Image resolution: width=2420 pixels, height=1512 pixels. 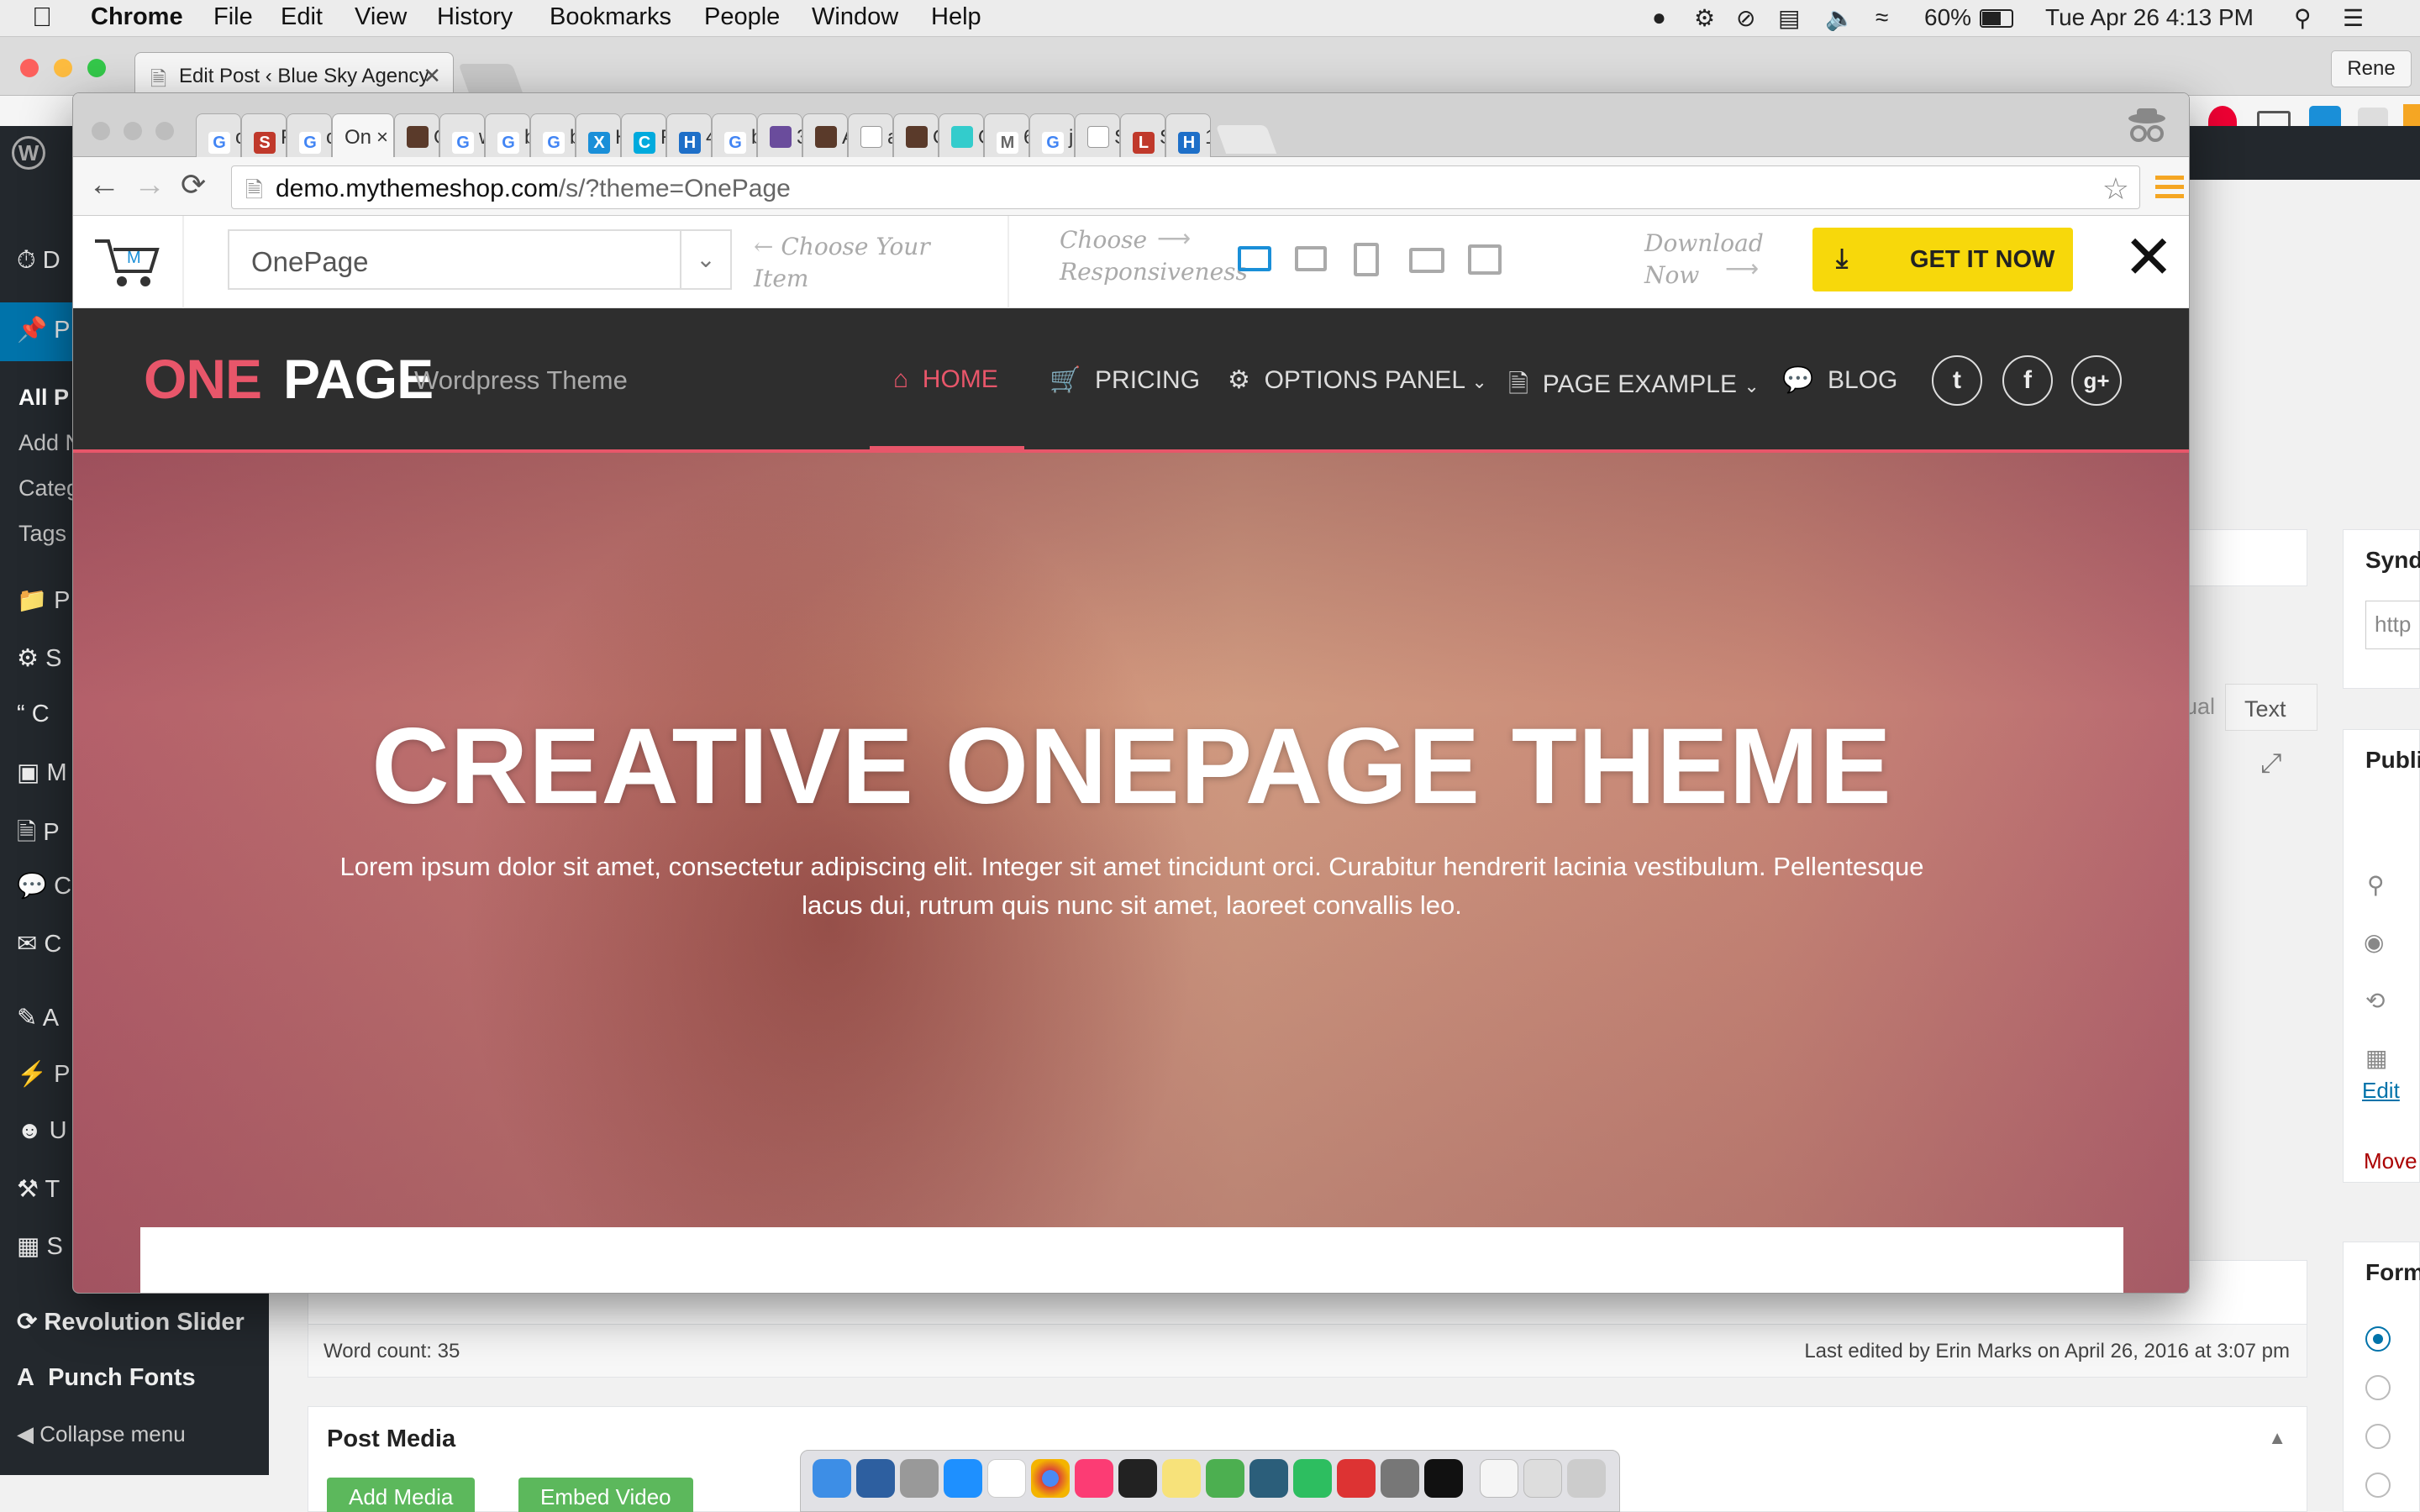 What do you see at coordinates (302, 17) in the screenshot?
I see `menu-edit: Edit` at bounding box center [302, 17].